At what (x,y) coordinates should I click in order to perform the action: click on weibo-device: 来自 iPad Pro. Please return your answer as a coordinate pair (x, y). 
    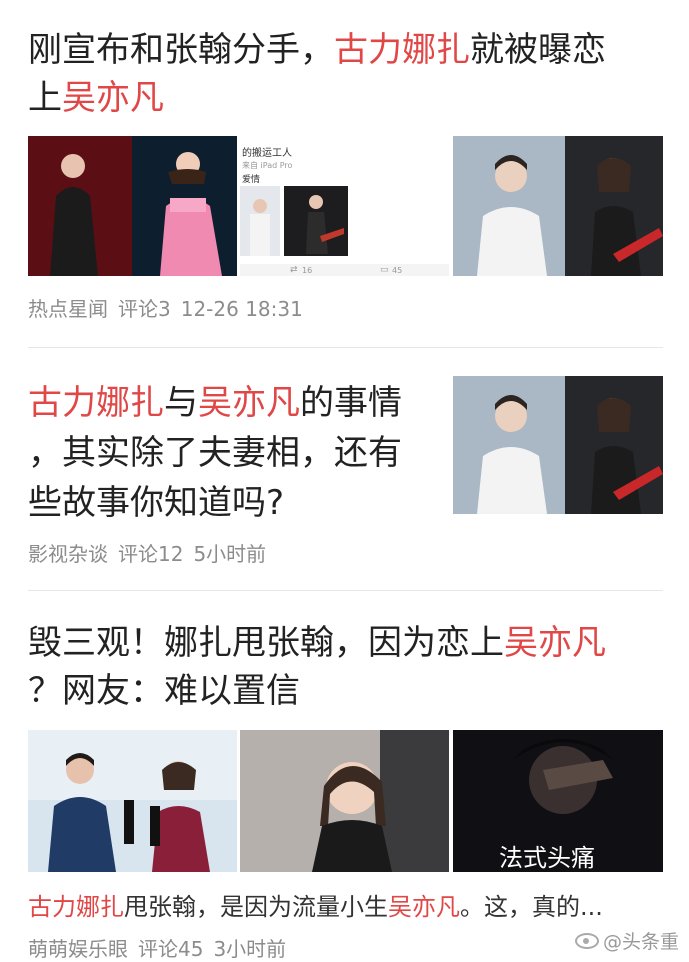
    Looking at the image, I should click on (267, 165).